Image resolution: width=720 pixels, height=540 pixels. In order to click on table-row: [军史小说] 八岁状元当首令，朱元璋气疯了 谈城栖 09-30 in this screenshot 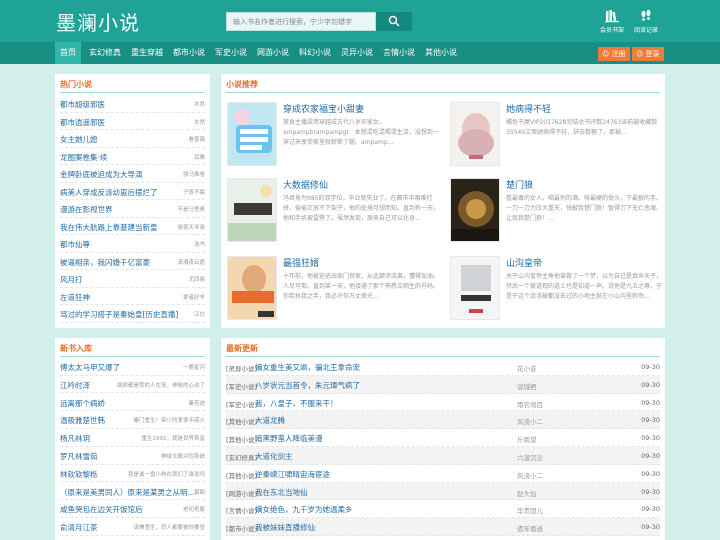, I will do `click(443, 384)`.